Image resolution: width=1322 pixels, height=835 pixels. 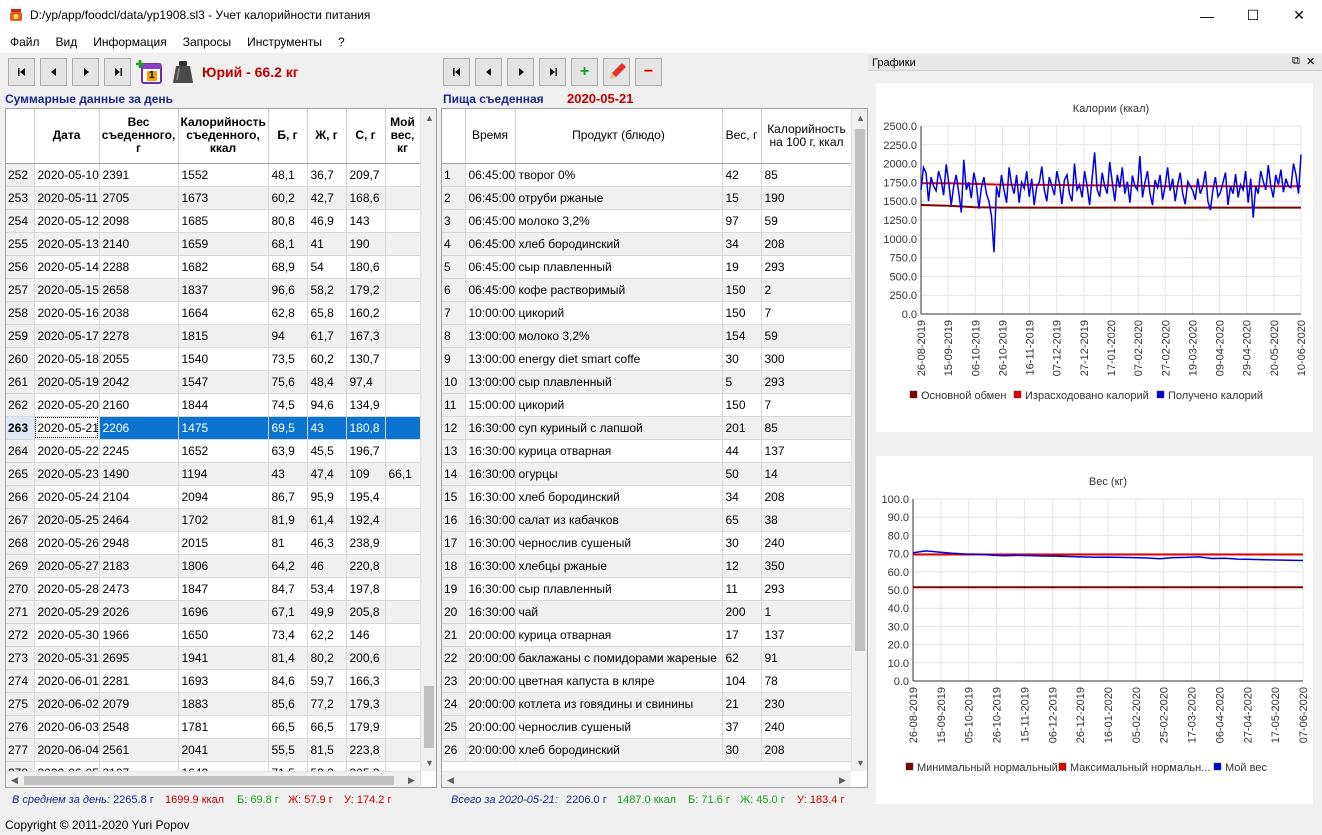 I want to click on cell-kcal-eaten: 1652, so click(x=223, y=451).